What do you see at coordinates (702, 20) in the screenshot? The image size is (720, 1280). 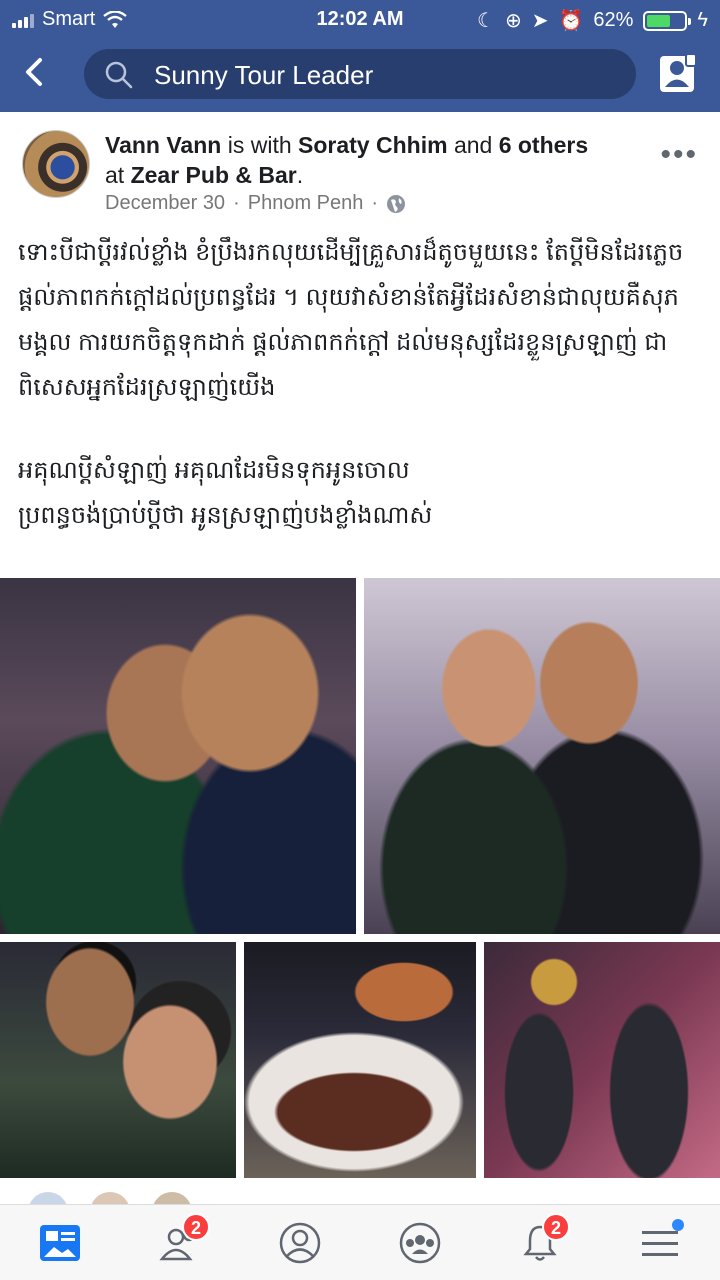 I see `charging-icon: ϟ` at bounding box center [702, 20].